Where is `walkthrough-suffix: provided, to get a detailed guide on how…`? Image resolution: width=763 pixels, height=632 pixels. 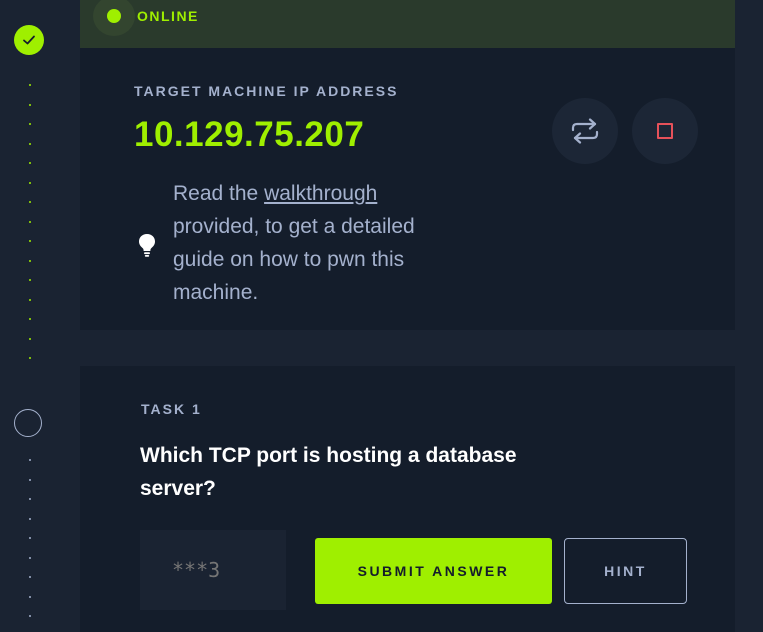
walkthrough-suffix: provided, to get a detailed guide on how… is located at coordinates (294, 259).